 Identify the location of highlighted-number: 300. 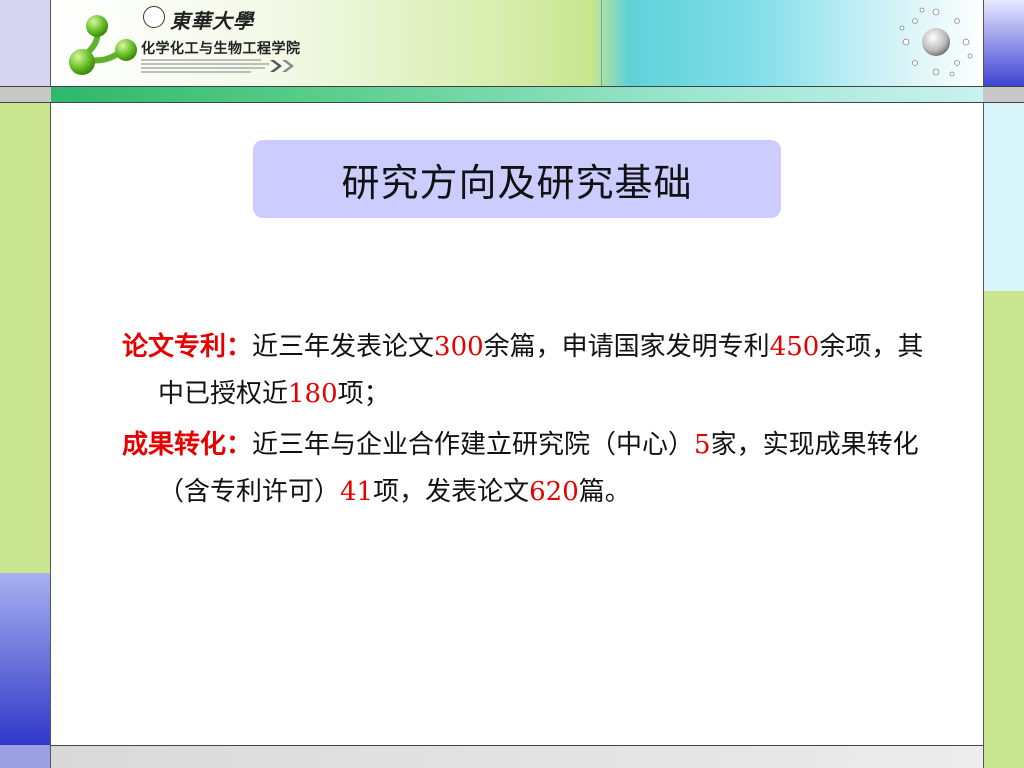
(459, 347).